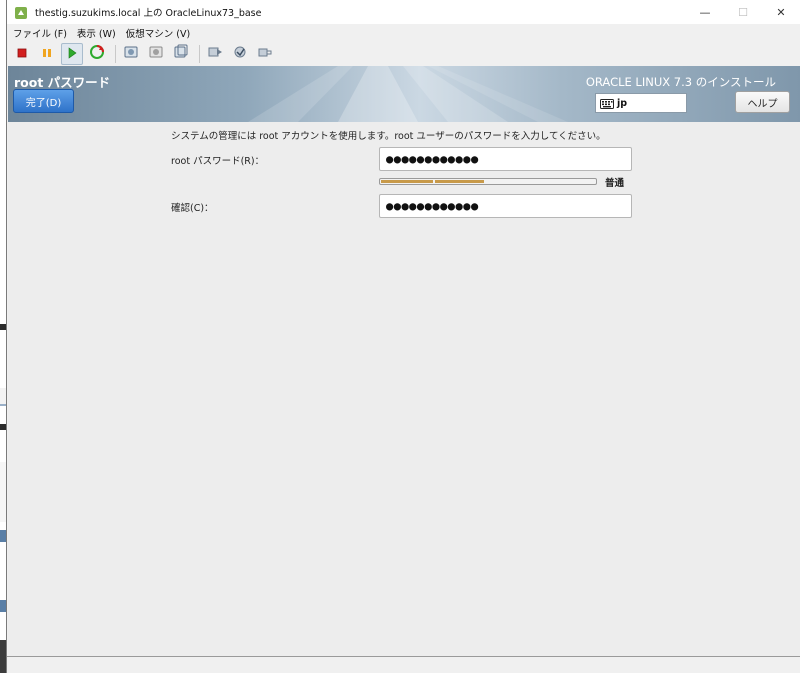 This screenshot has height=673, width=800. Describe the element at coordinates (622, 103) in the screenshot. I see `keyboard-layout-label: jp` at that location.